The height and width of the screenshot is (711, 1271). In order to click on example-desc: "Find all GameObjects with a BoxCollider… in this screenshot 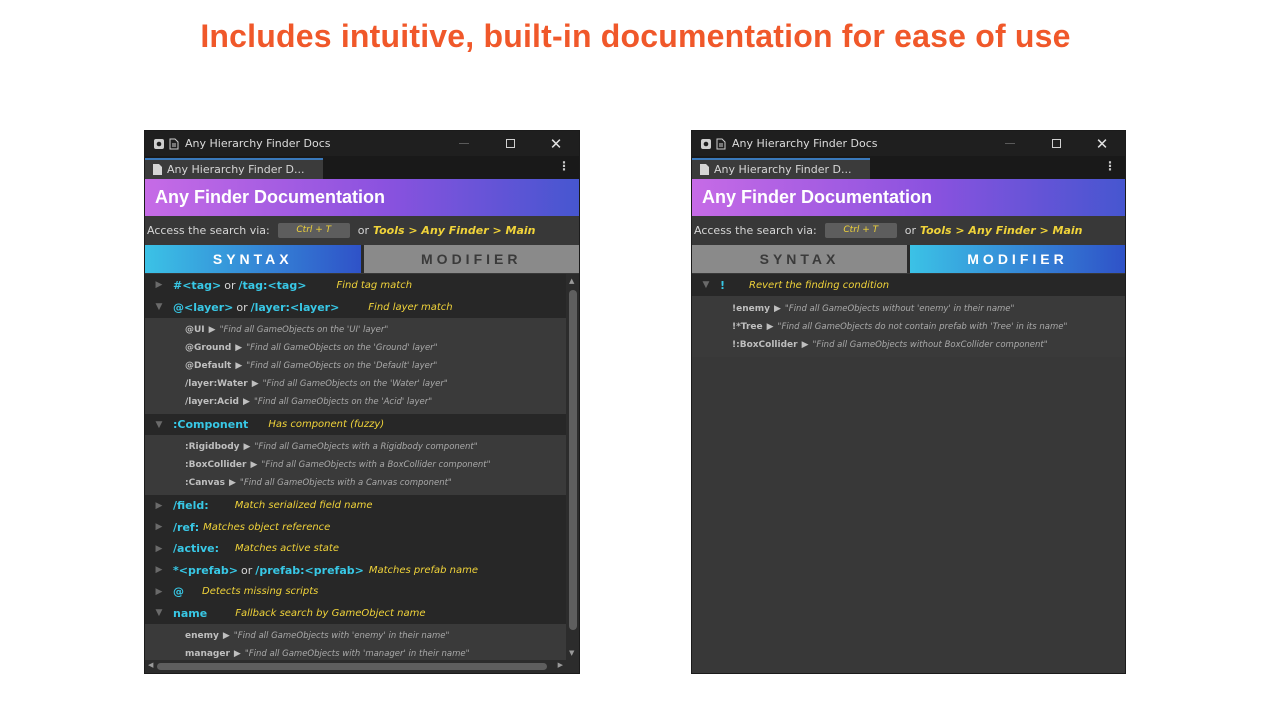, I will do `click(376, 465)`.